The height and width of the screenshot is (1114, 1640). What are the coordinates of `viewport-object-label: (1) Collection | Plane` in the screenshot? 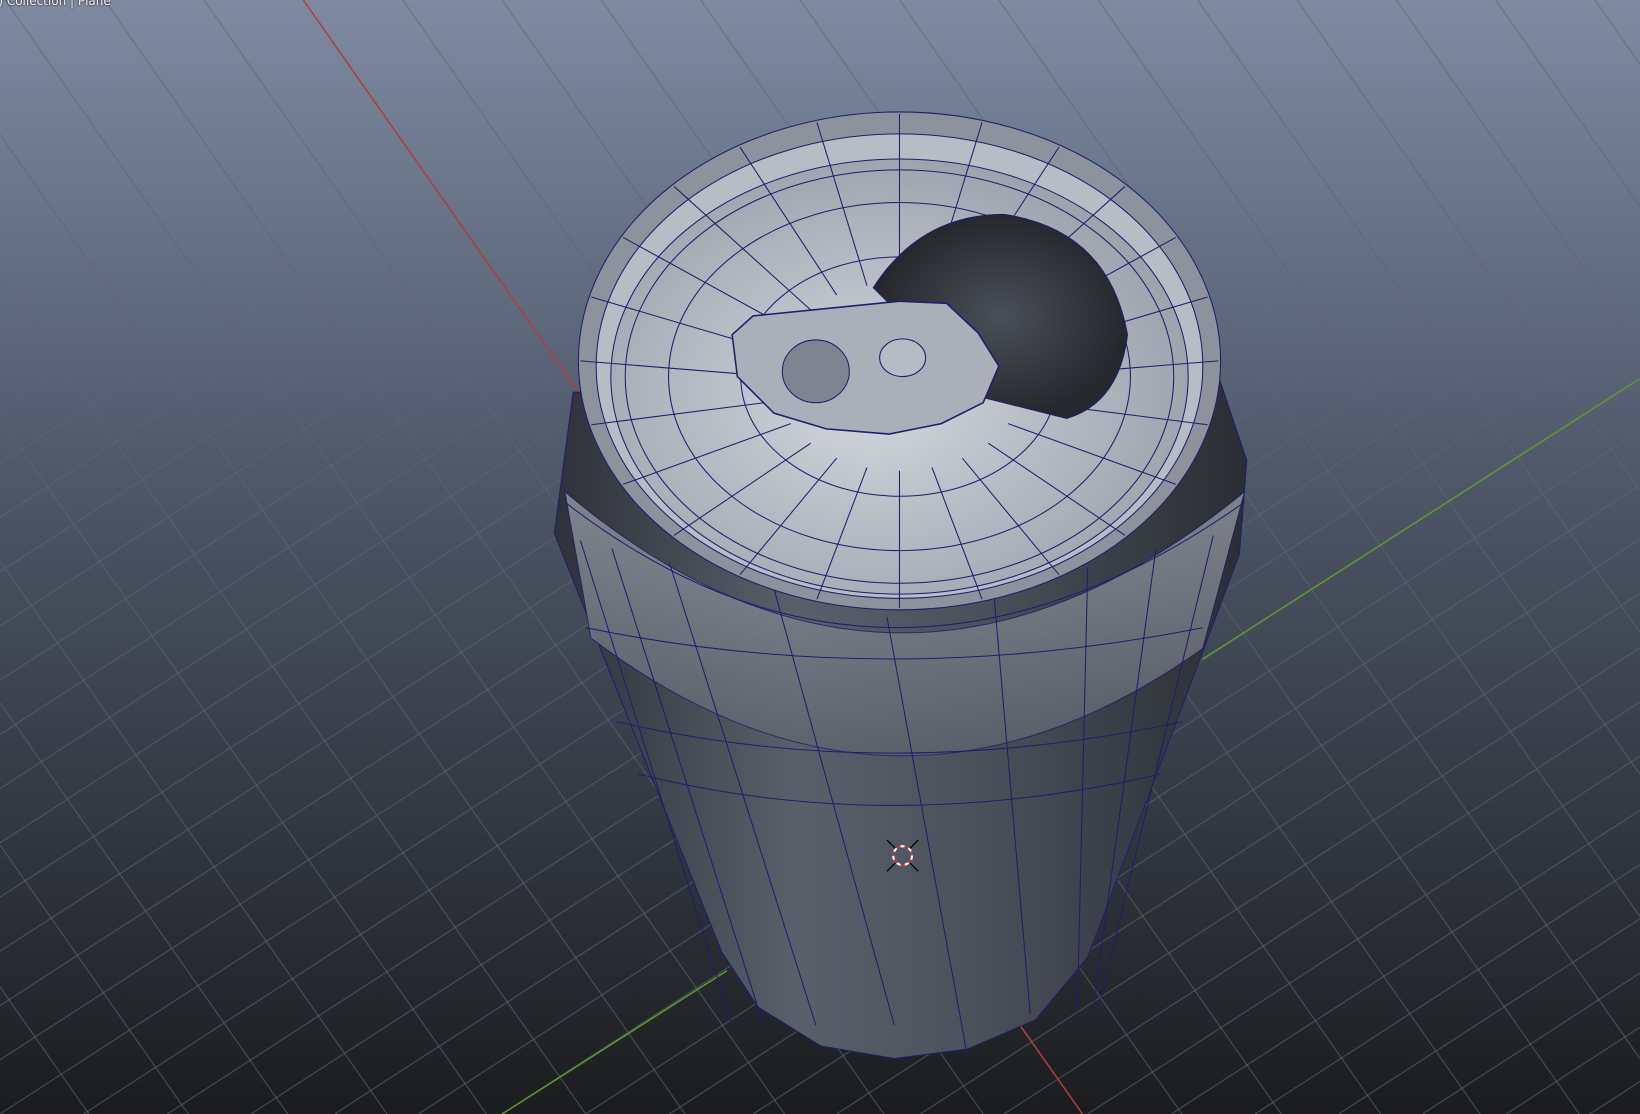 It's located at (55, 4).